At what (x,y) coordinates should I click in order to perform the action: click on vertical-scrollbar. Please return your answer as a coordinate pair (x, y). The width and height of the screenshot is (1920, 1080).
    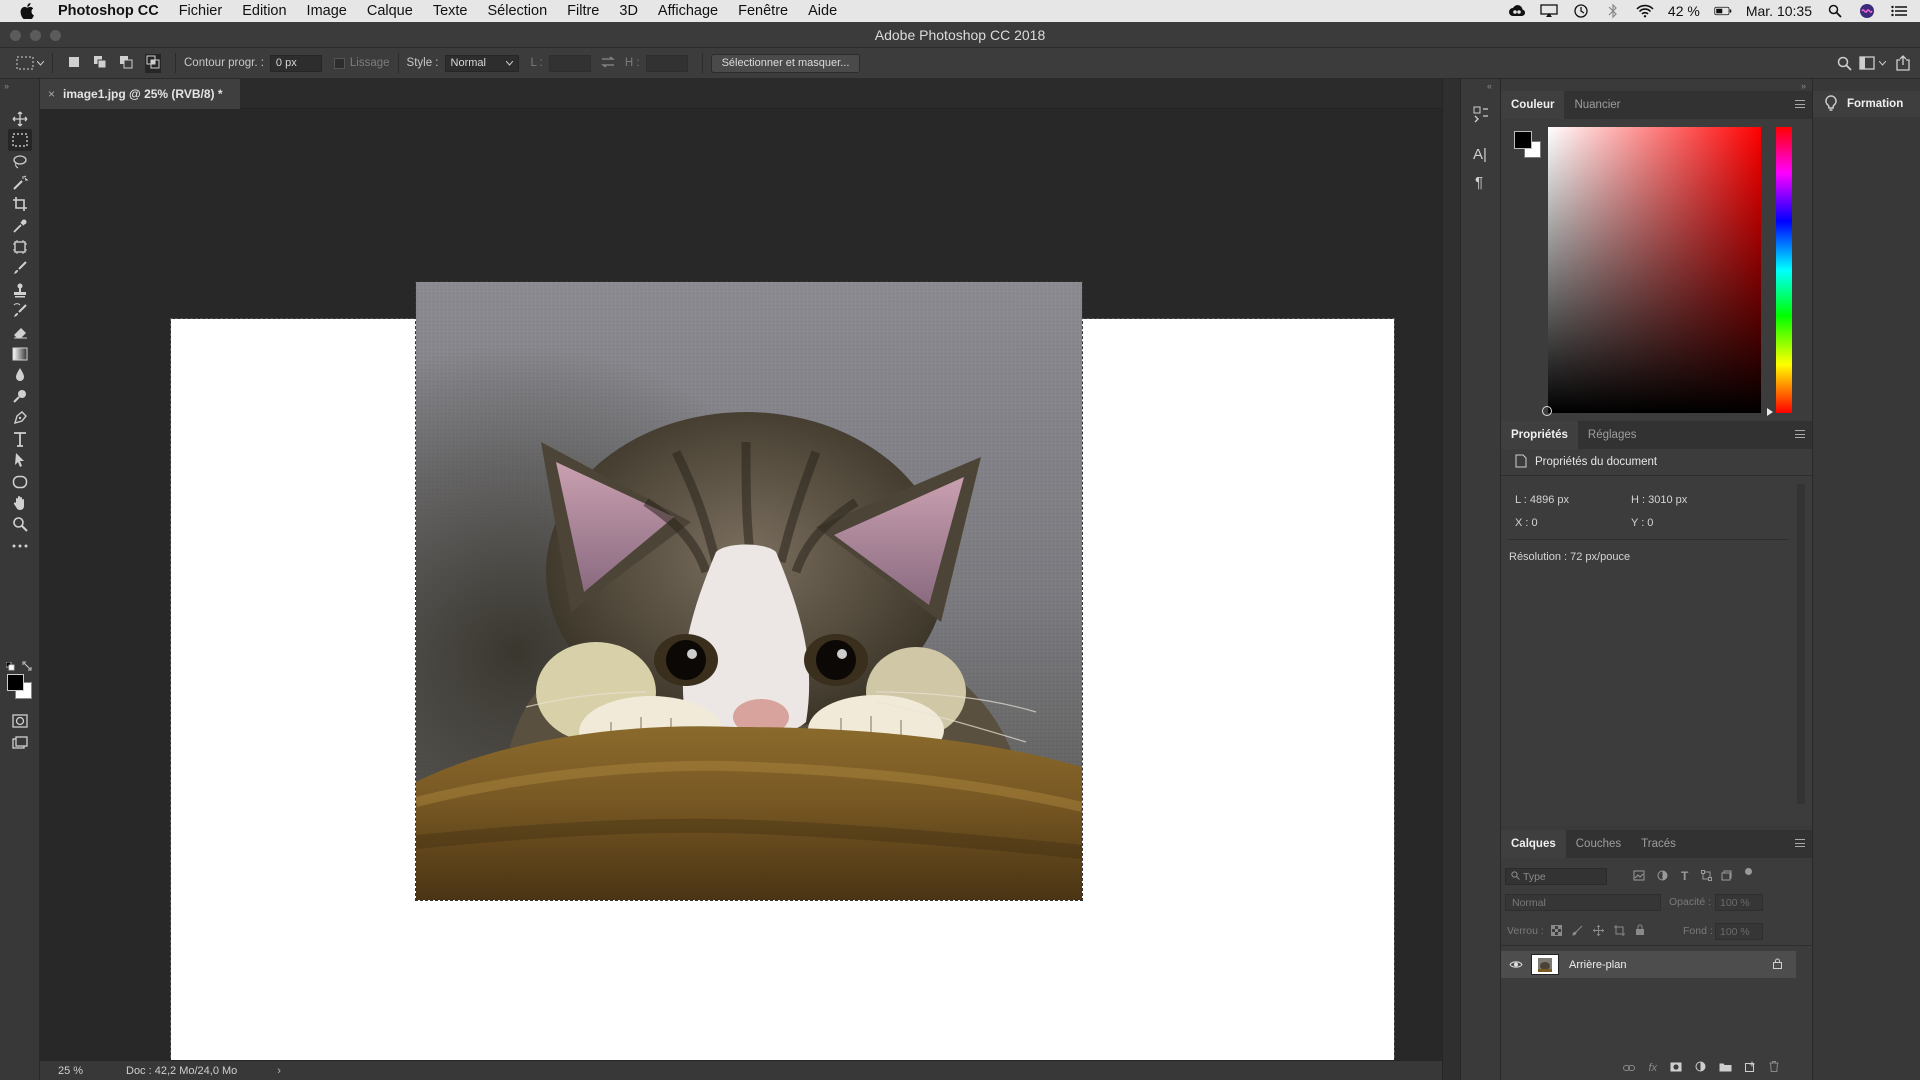
    Looking at the image, I should click on (1451, 579).